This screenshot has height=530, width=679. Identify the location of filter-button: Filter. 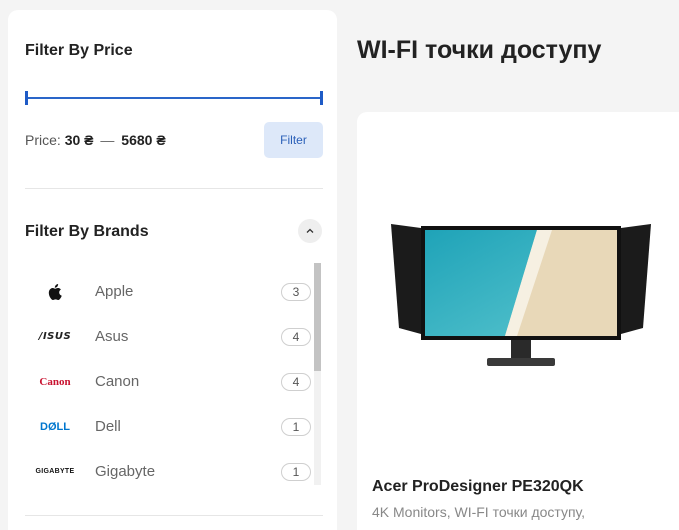
(293, 140).